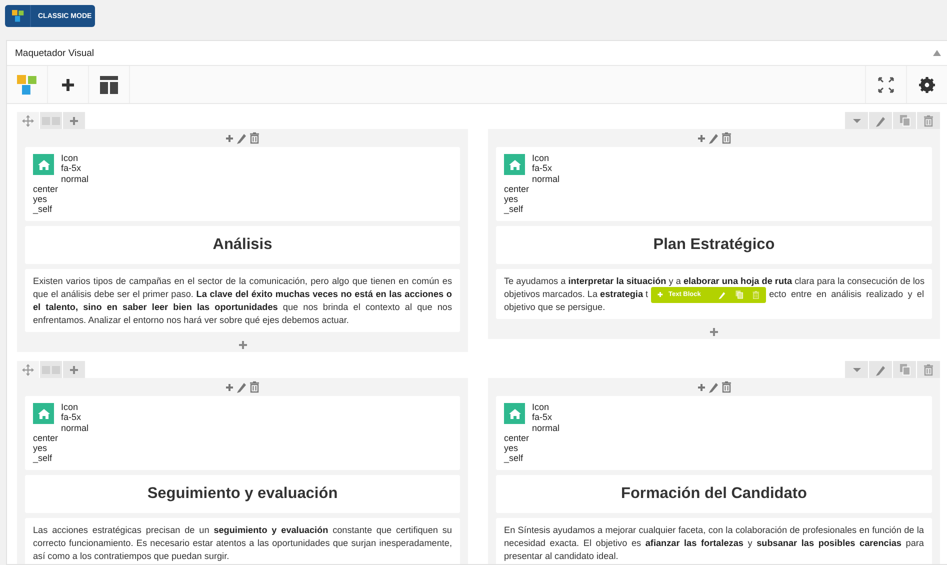 The width and height of the screenshot is (947, 565). I want to click on paragraph-text: En Síntesis ayudamos a mejorar cualquier faceta, con la colaboración de profesionales en función de la necesidad exacta. El objetivo es afianzar las fortalezas y subsanar las posibles carencias para presentar al candidato ideal., so click(714, 543).